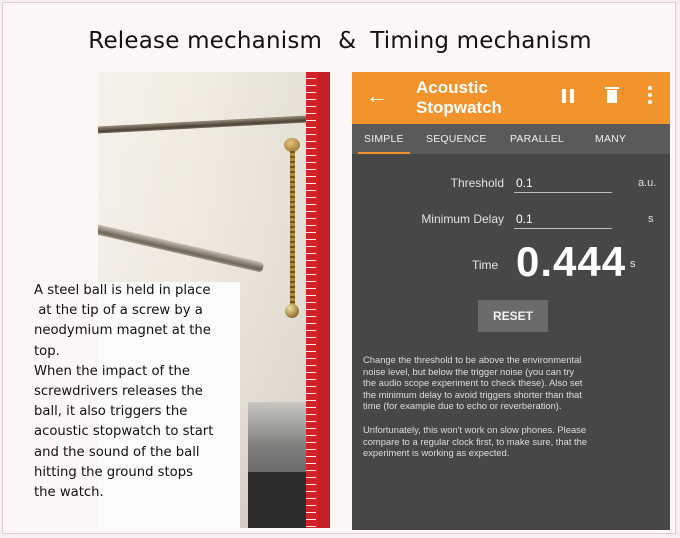 The image size is (680, 538). Describe the element at coordinates (205, 41) in the screenshot. I see `heading-left: Release mechanism` at that location.